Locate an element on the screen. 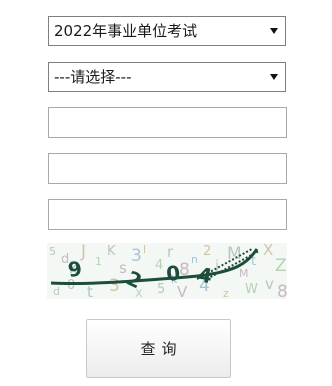 This screenshot has height=386, width=332. captcha-noise-char: V is located at coordinates (182, 291).